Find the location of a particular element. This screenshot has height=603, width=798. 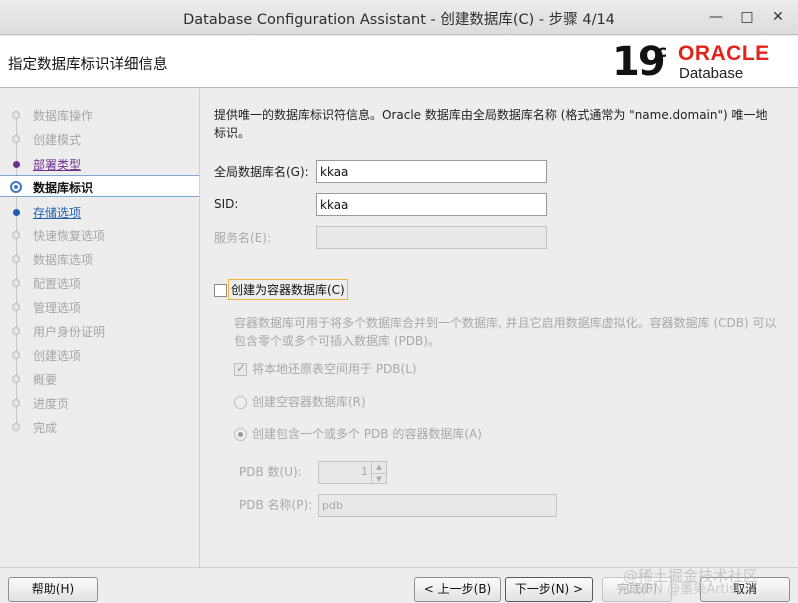

step-item-db-operation: 数据库操作 is located at coordinates (99, 115).